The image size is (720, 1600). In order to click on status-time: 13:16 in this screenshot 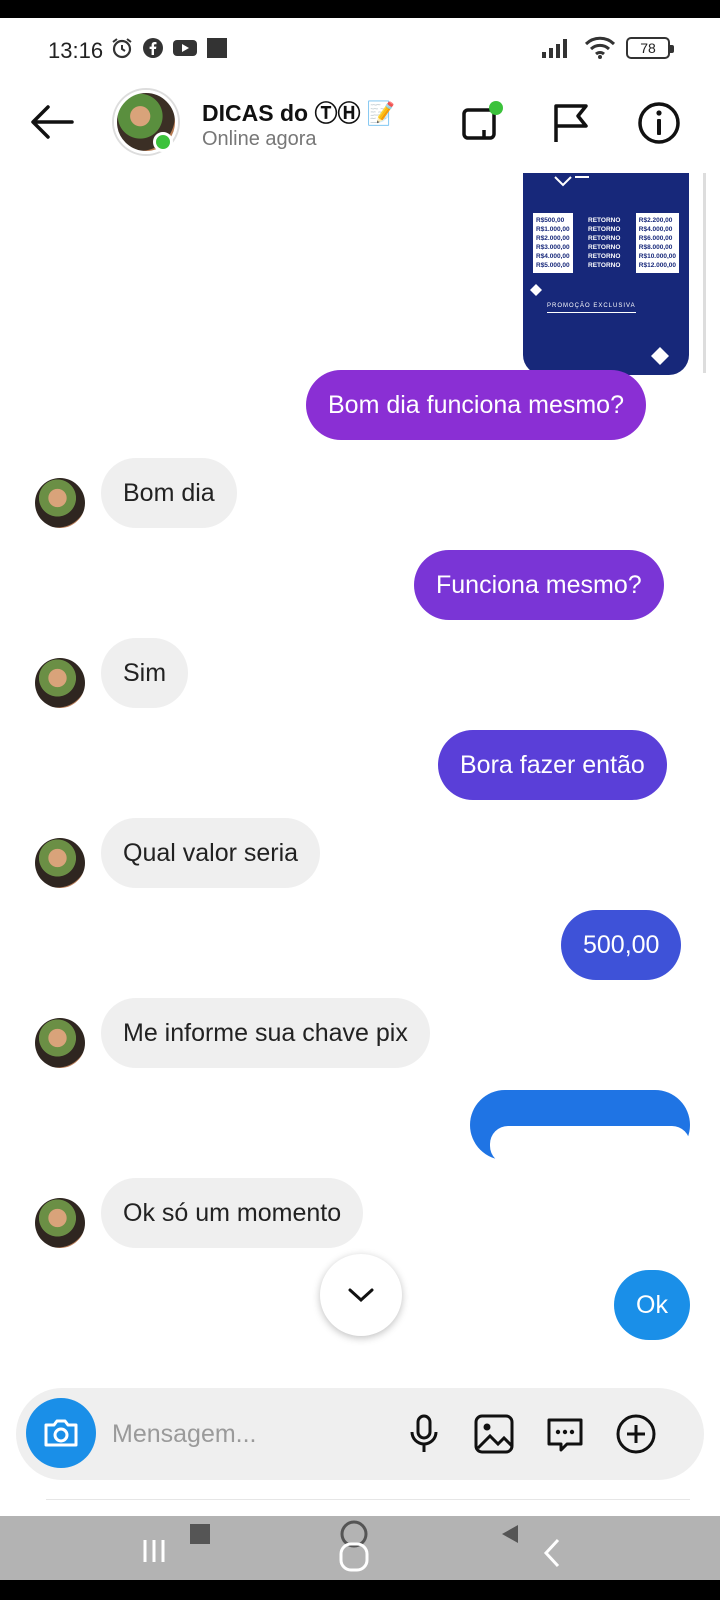, I will do `click(76, 50)`.